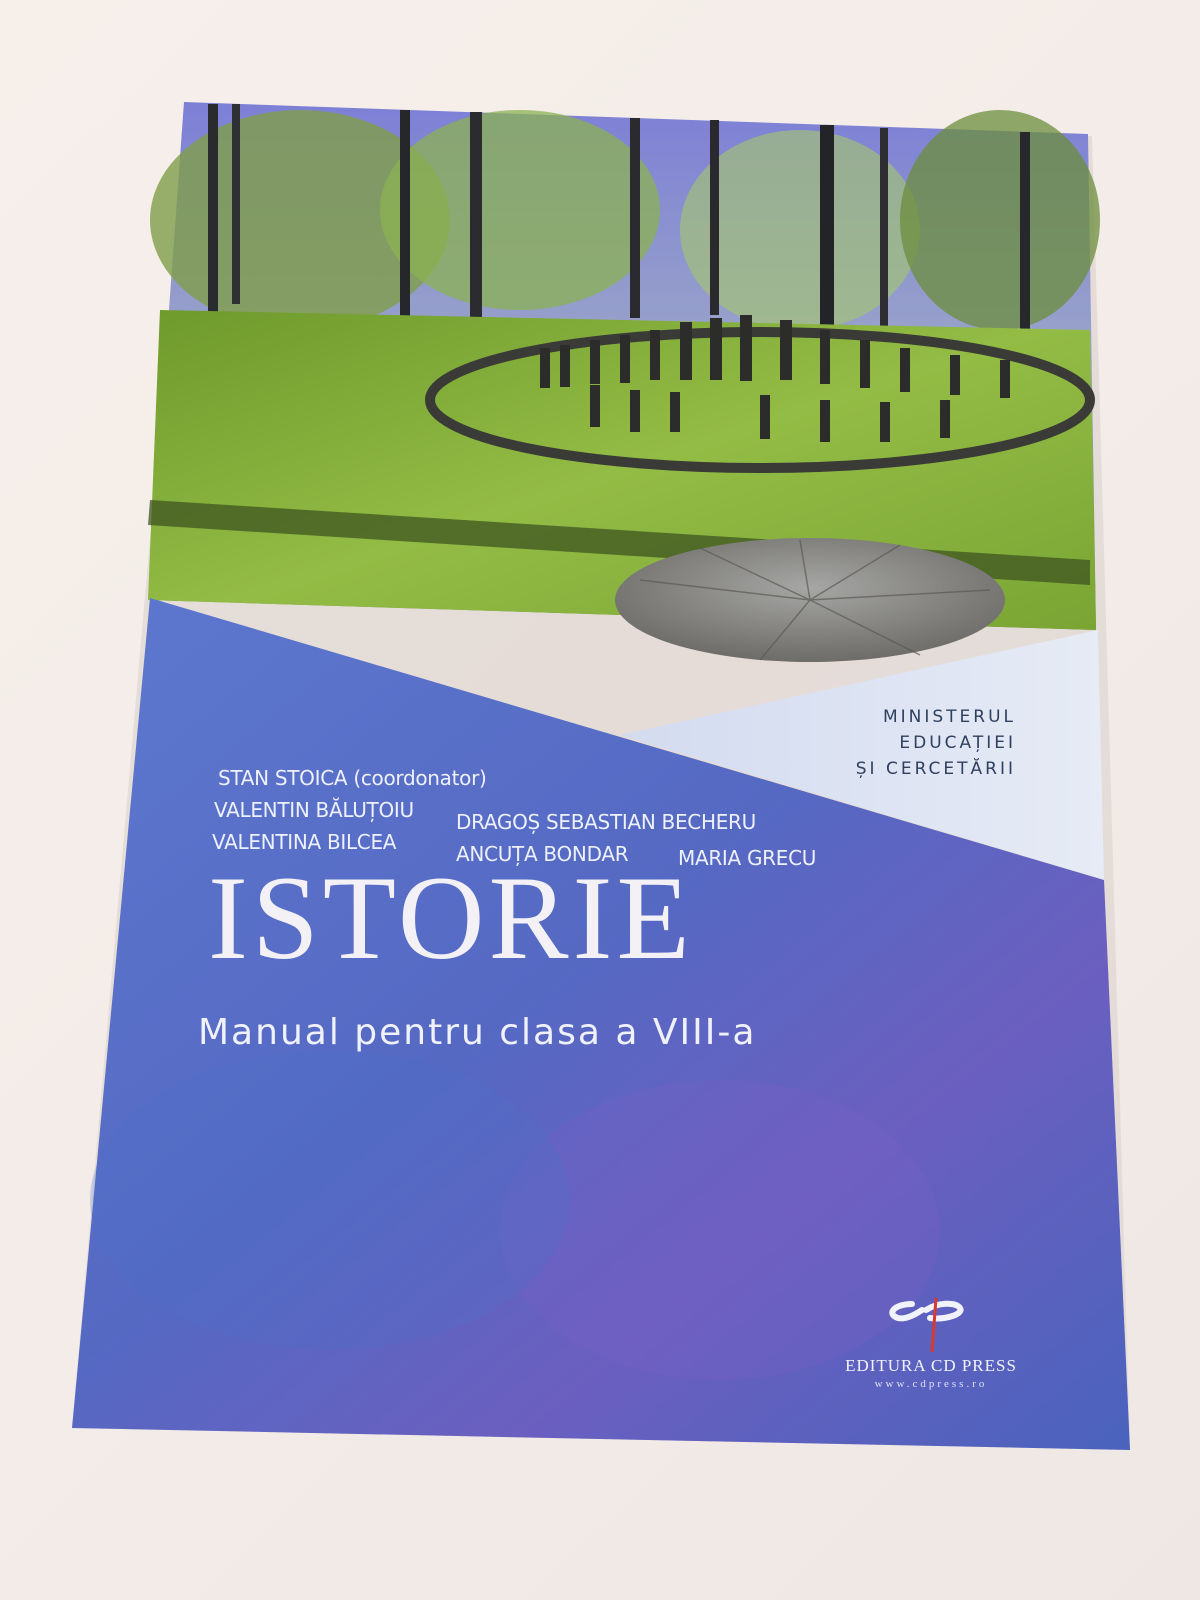 This screenshot has height=1600, width=1200. What do you see at coordinates (352, 778) in the screenshot?
I see `author-coordinator: STAN STOICA (coordonator)` at bounding box center [352, 778].